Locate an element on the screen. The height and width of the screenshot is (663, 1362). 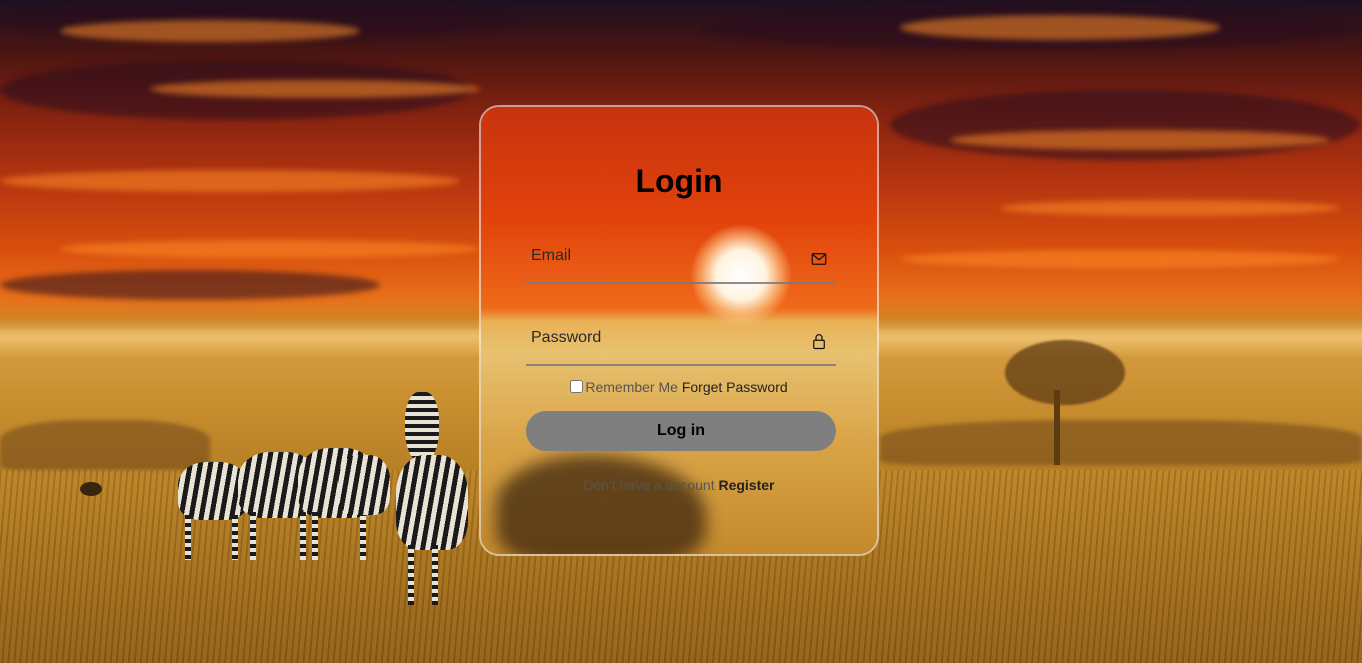
register-row: Don't have a account Register is located at coordinates (679, 485).